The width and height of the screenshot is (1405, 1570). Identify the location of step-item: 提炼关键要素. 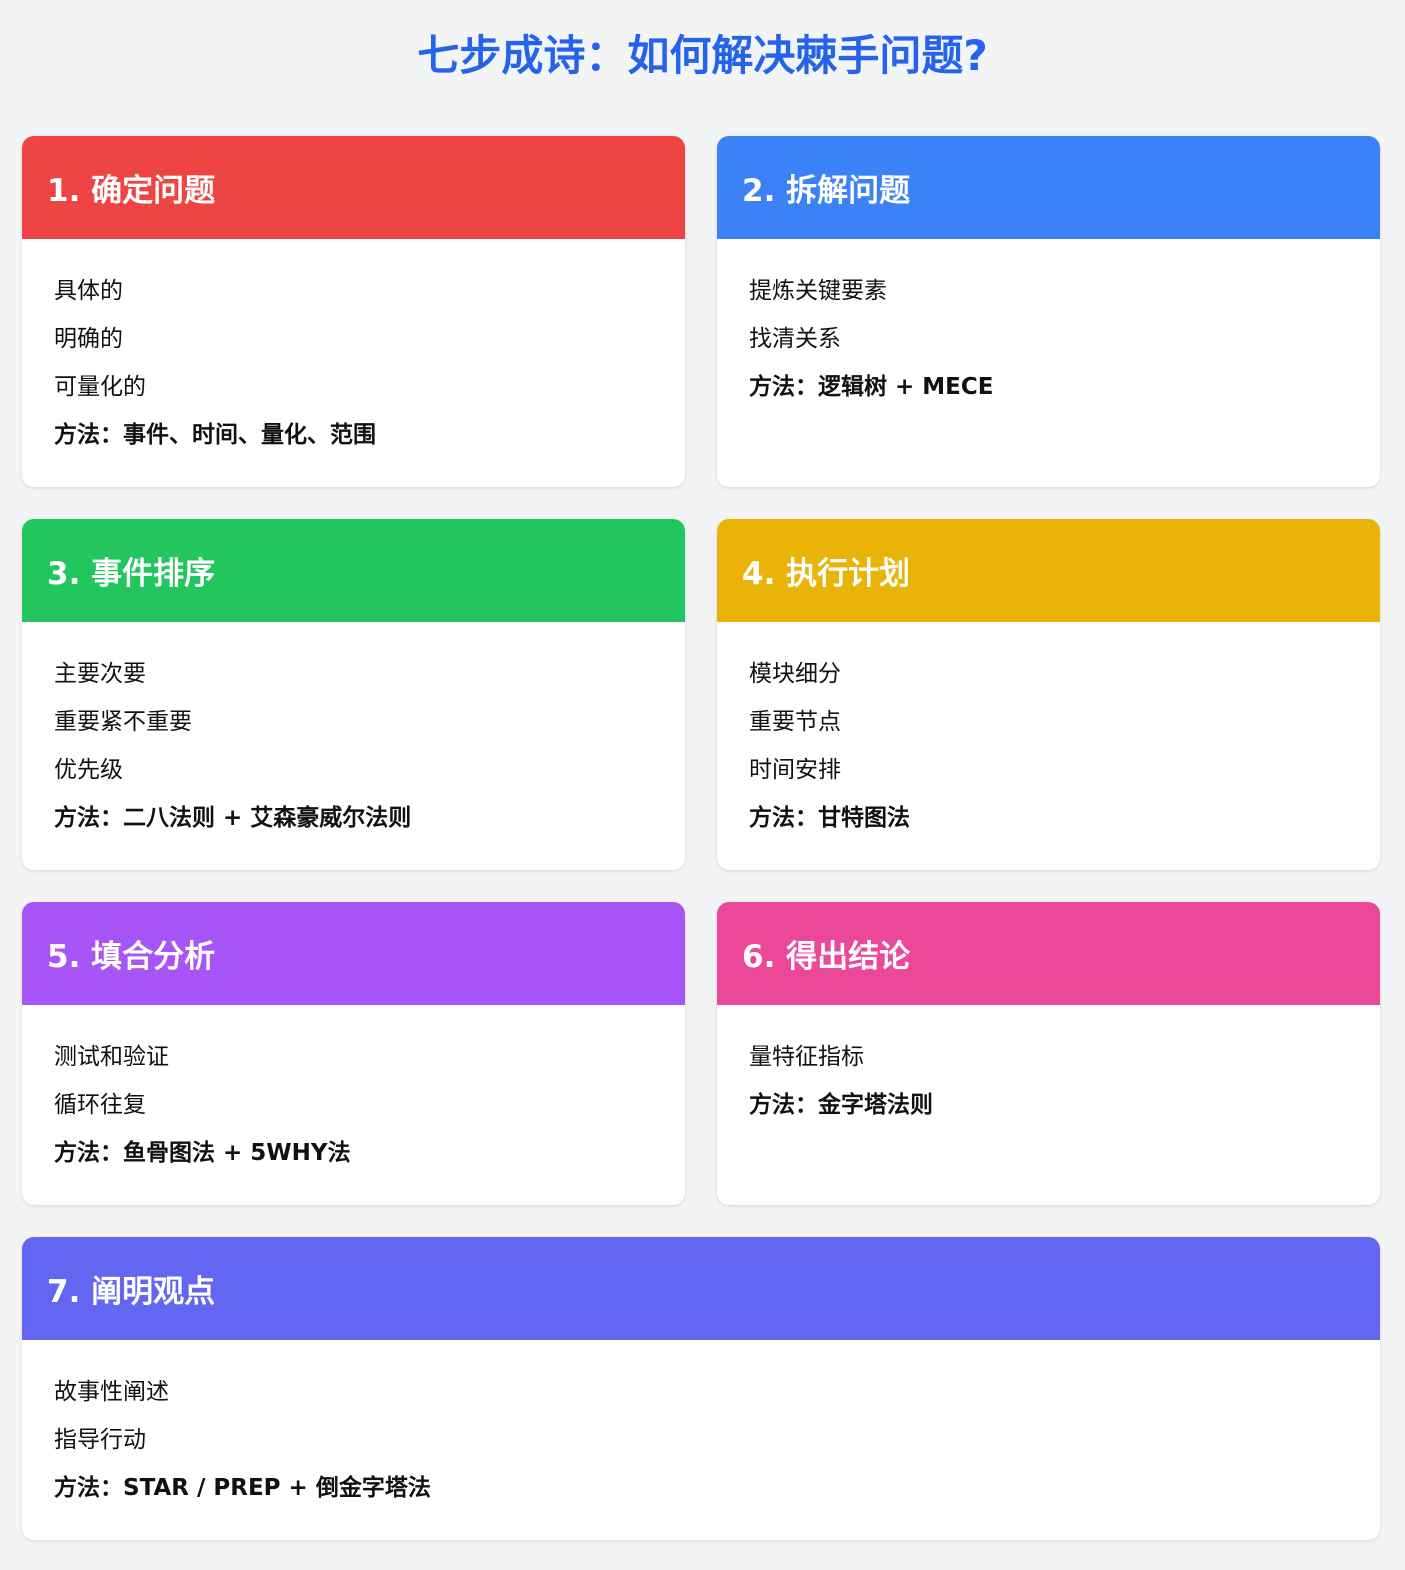
(818, 291).